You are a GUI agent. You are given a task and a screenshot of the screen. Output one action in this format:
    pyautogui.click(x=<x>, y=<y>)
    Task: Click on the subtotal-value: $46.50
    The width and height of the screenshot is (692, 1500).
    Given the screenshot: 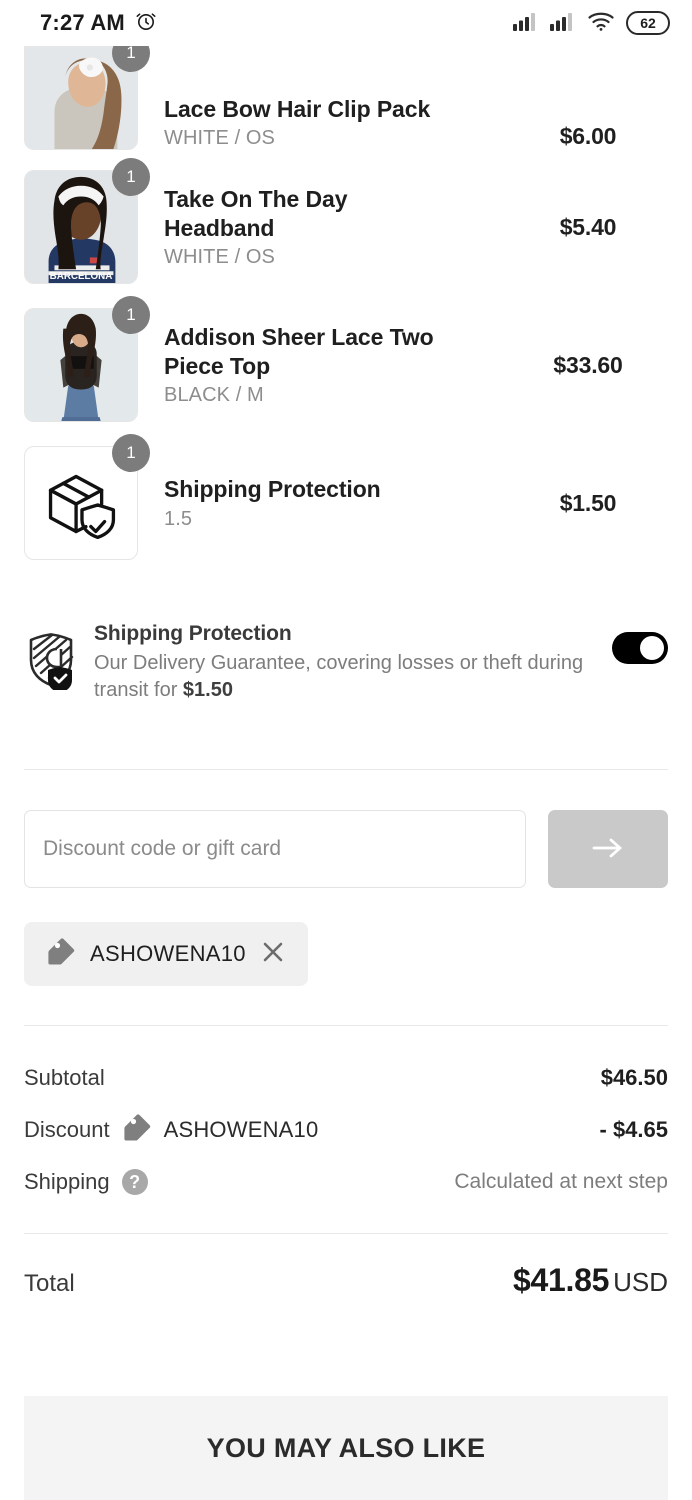 What is the action you would take?
    pyautogui.click(x=634, y=1077)
    